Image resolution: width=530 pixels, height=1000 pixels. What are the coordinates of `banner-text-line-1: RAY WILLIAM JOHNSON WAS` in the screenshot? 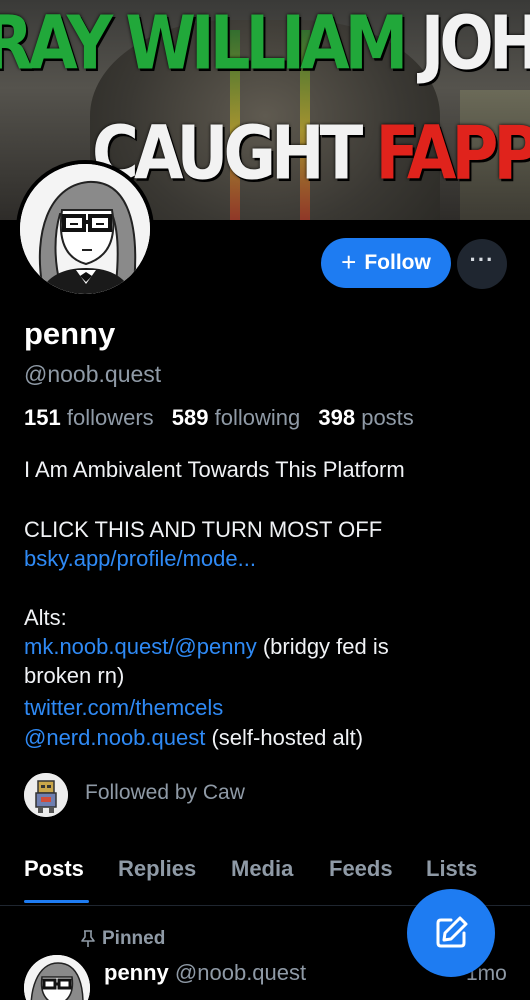 It's located at (265, 44).